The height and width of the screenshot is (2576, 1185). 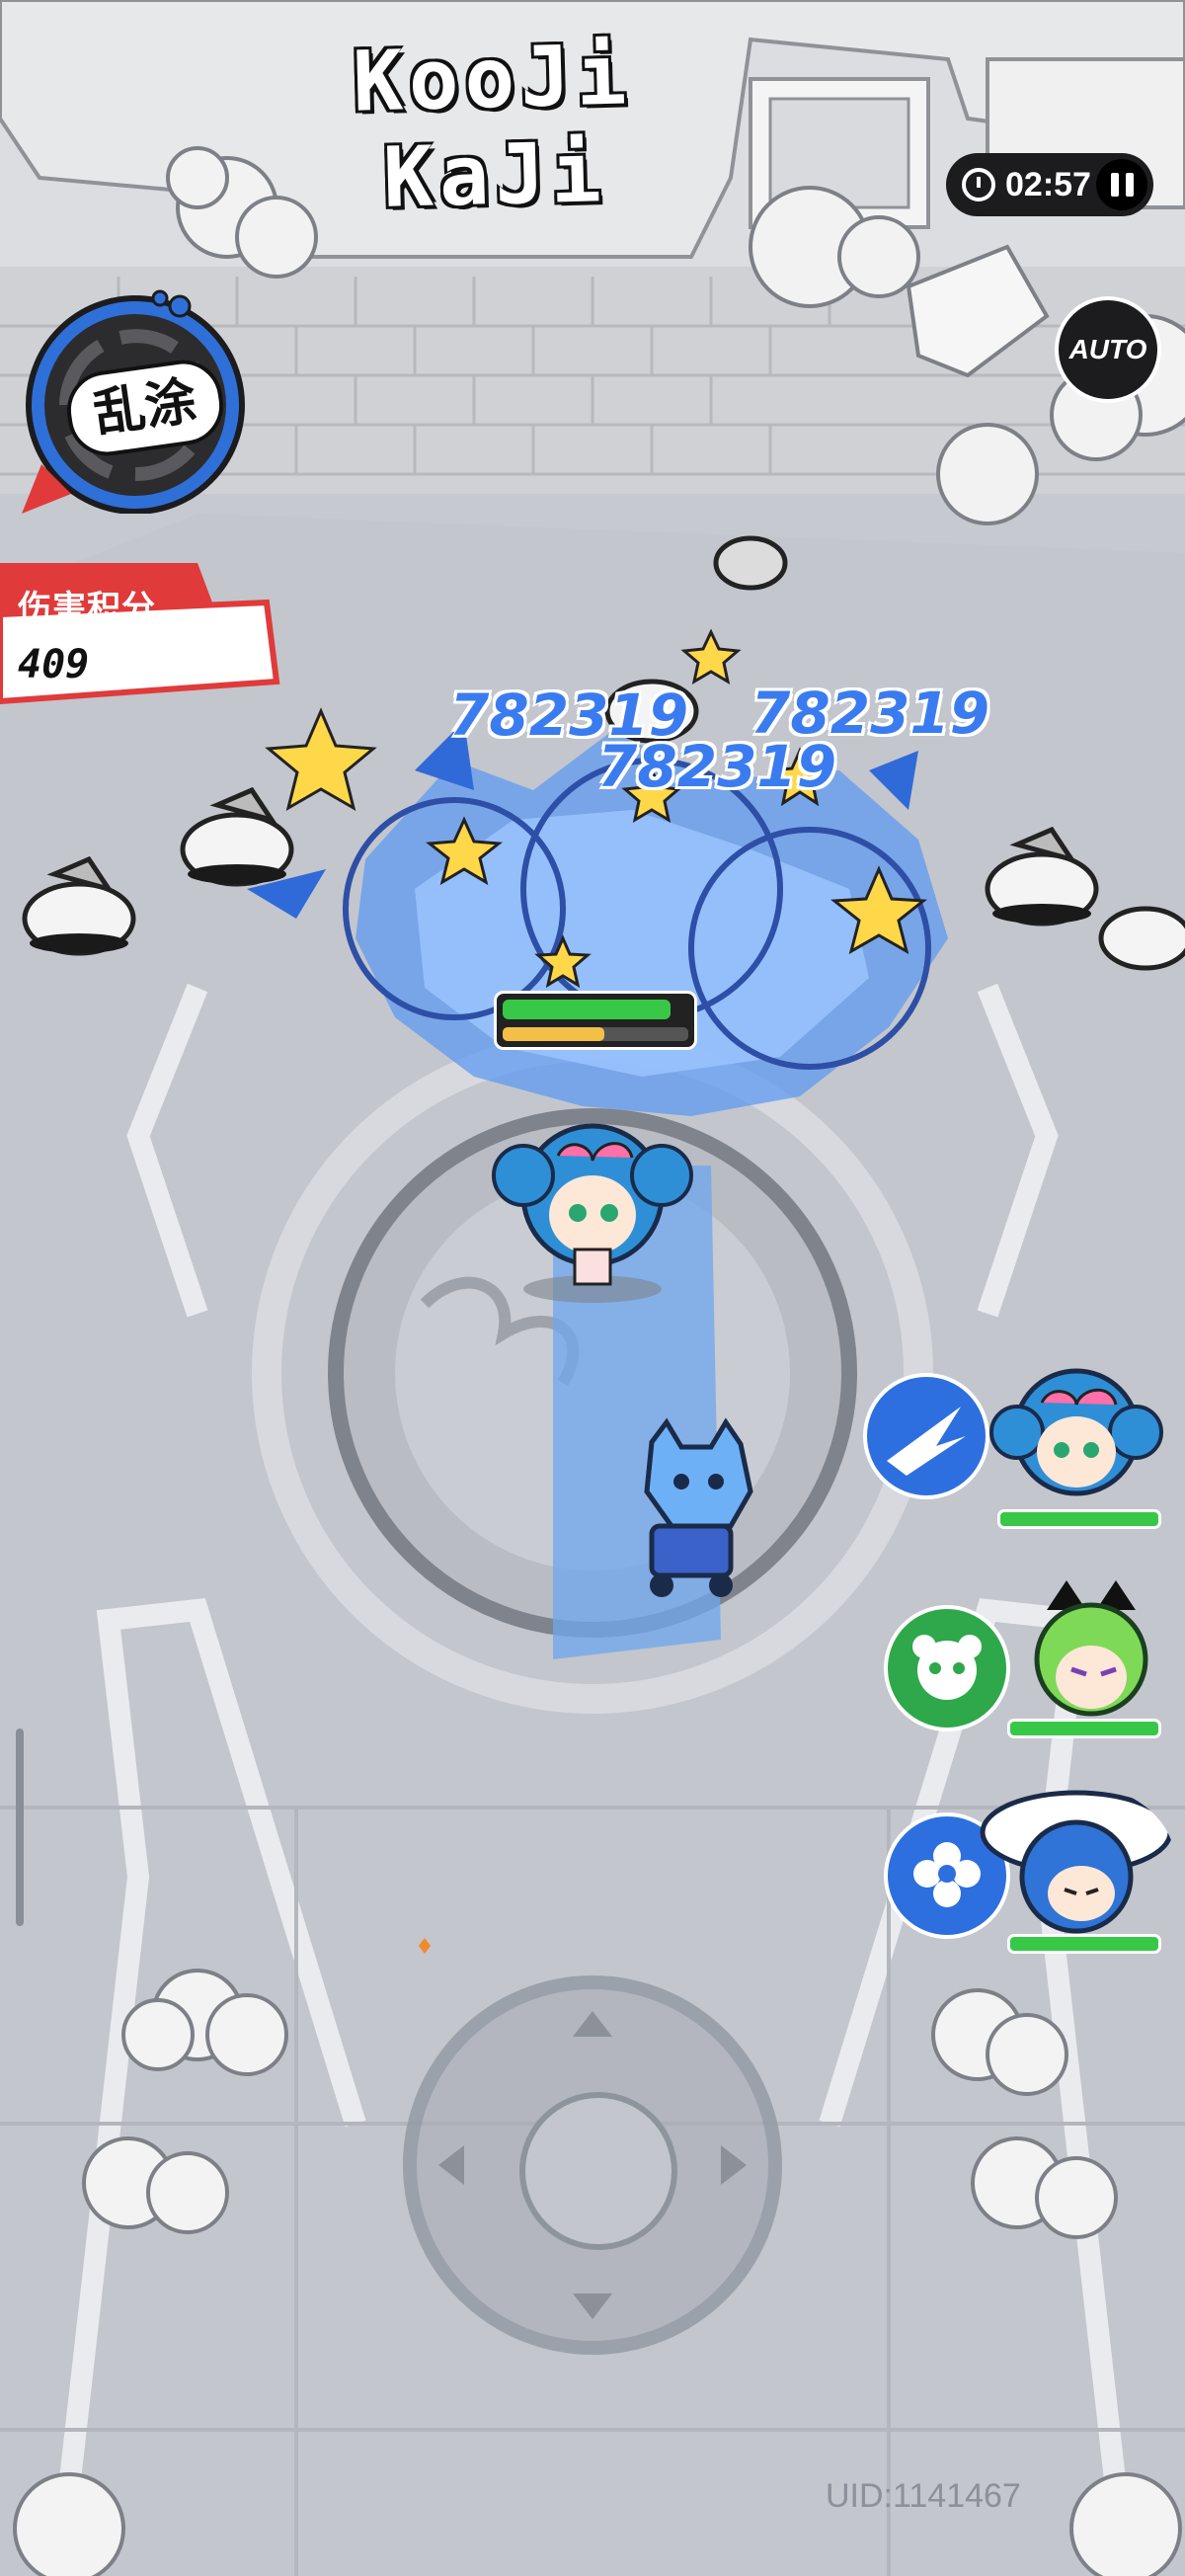 I want to click on ice-slash-icon, so click(x=926, y=1436).